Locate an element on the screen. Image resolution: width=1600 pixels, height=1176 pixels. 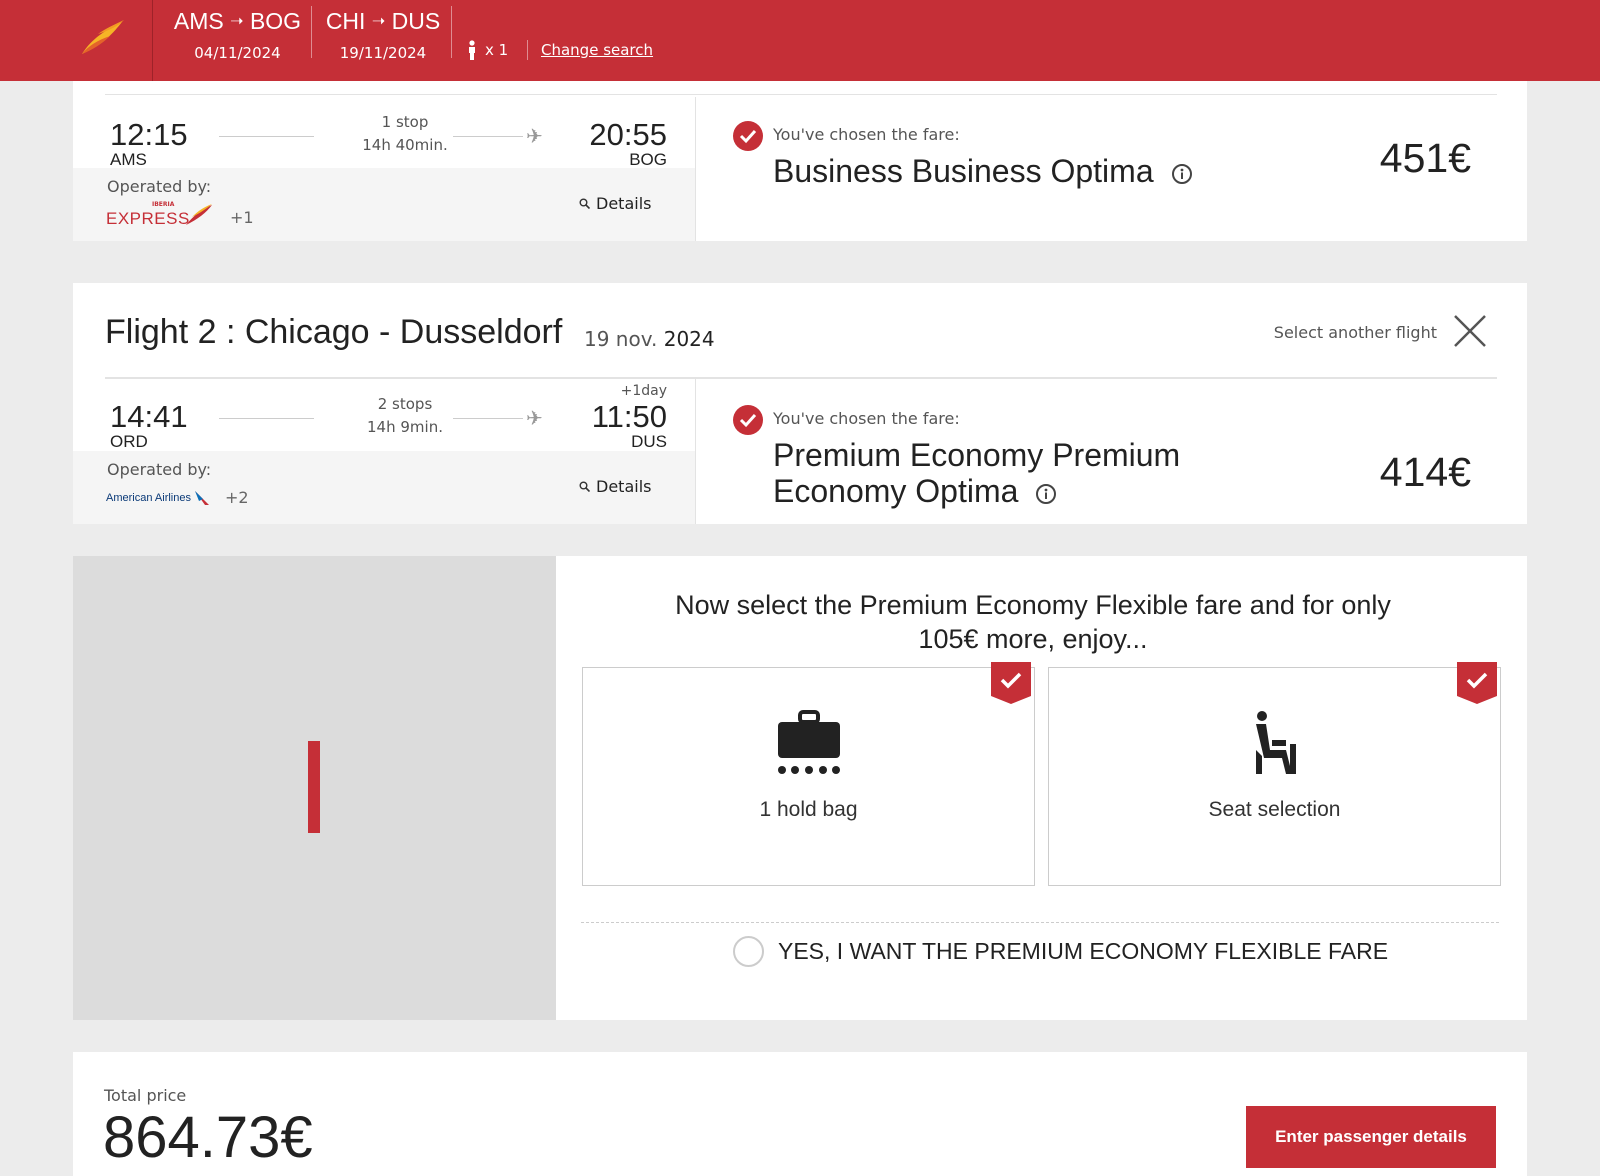
benefit-label: 1 hold bag is located at coordinates (808, 809).